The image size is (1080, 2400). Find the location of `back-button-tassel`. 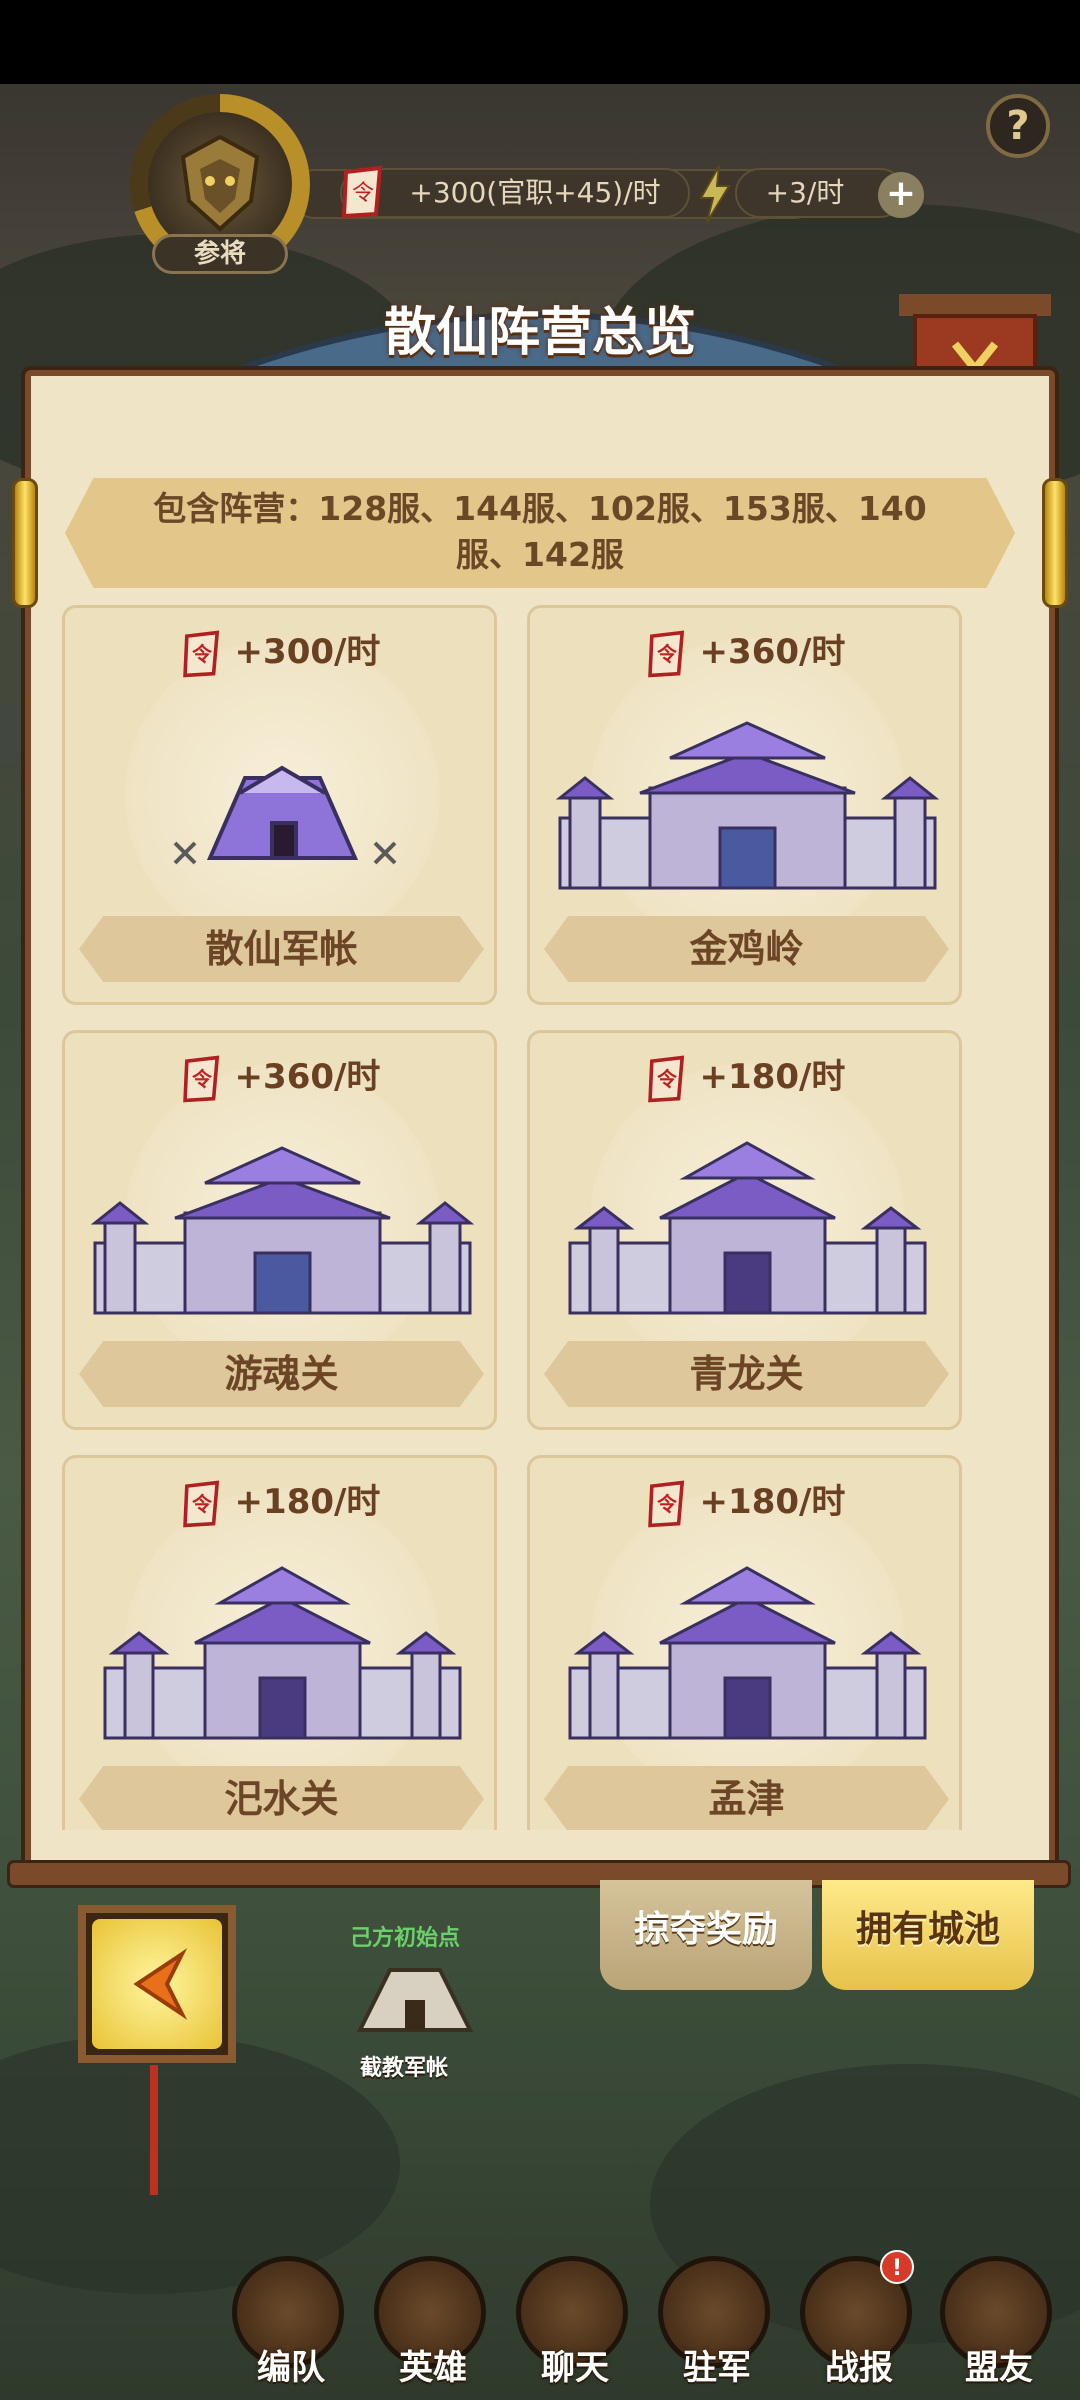

back-button-tassel is located at coordinates (154, 2130).